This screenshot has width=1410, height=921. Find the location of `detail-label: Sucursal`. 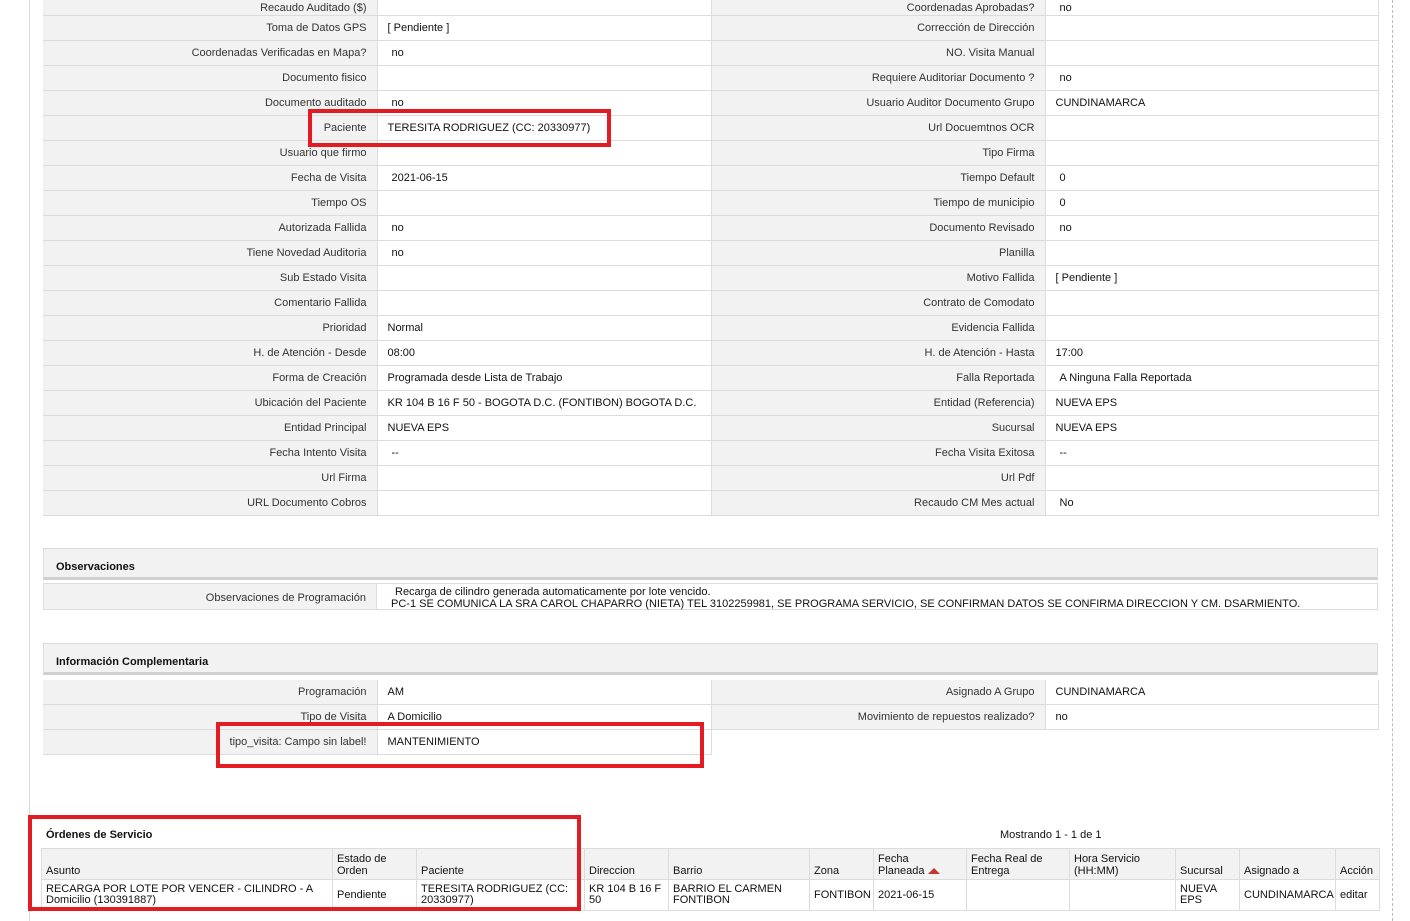

detail-label: Sucursal is located at coordinates (878, 428).